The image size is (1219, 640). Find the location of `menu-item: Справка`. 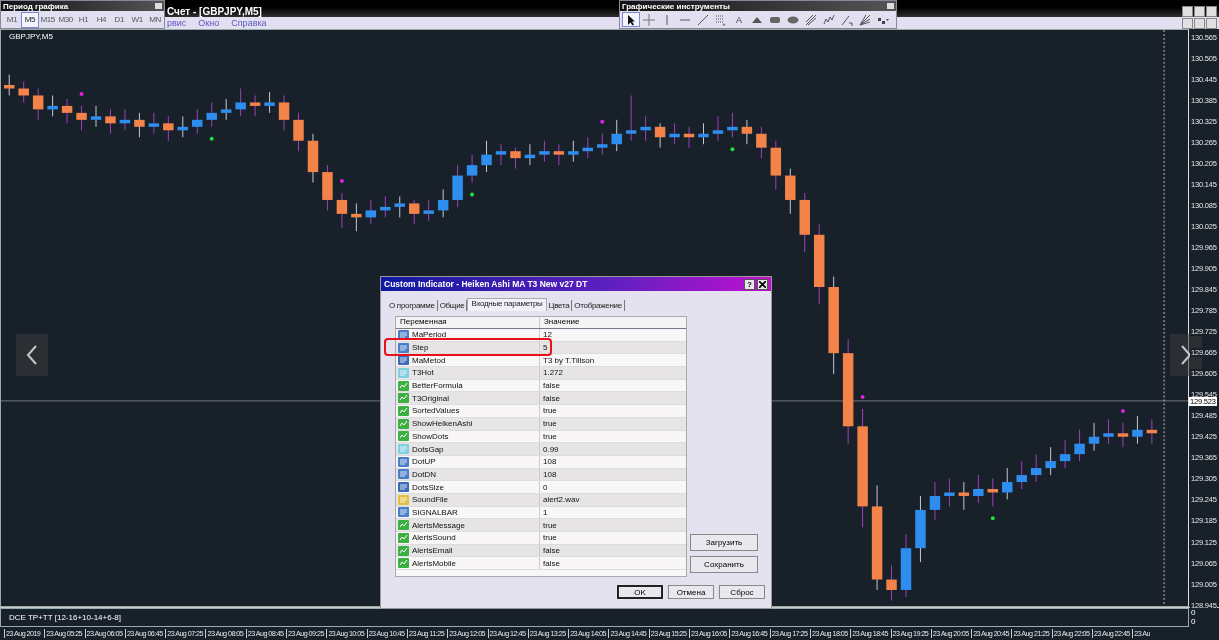

menu-item: Справка is located at coordinates (249, 23).